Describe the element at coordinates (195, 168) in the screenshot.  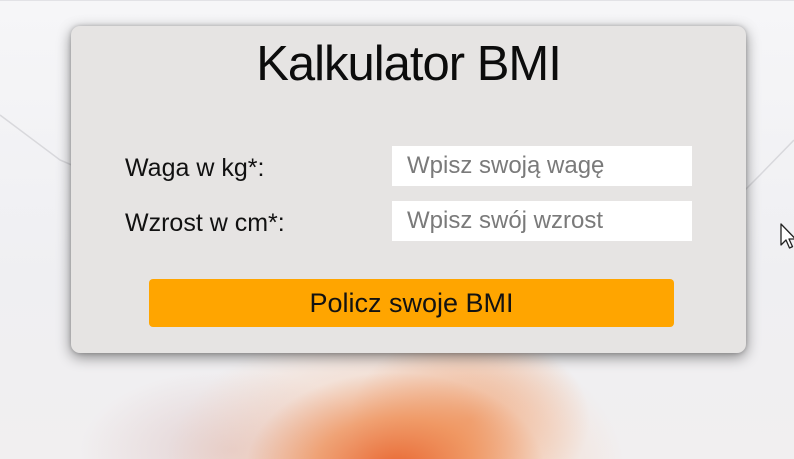
I see `weight-label: Waga w kg*:` at that location.